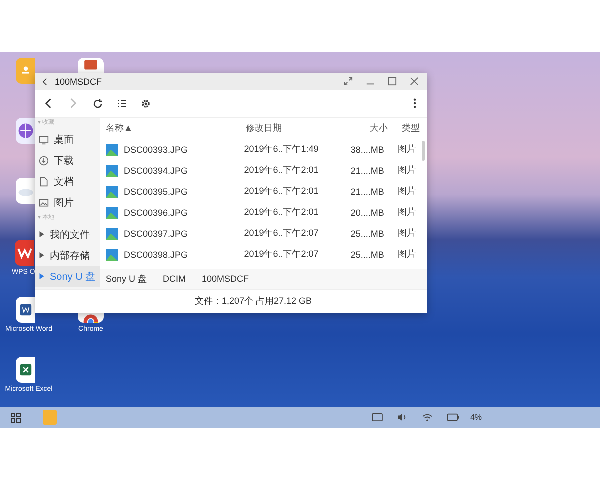  I want to click on breadcrumb-item: 100MSDCF, so click(226, 279).